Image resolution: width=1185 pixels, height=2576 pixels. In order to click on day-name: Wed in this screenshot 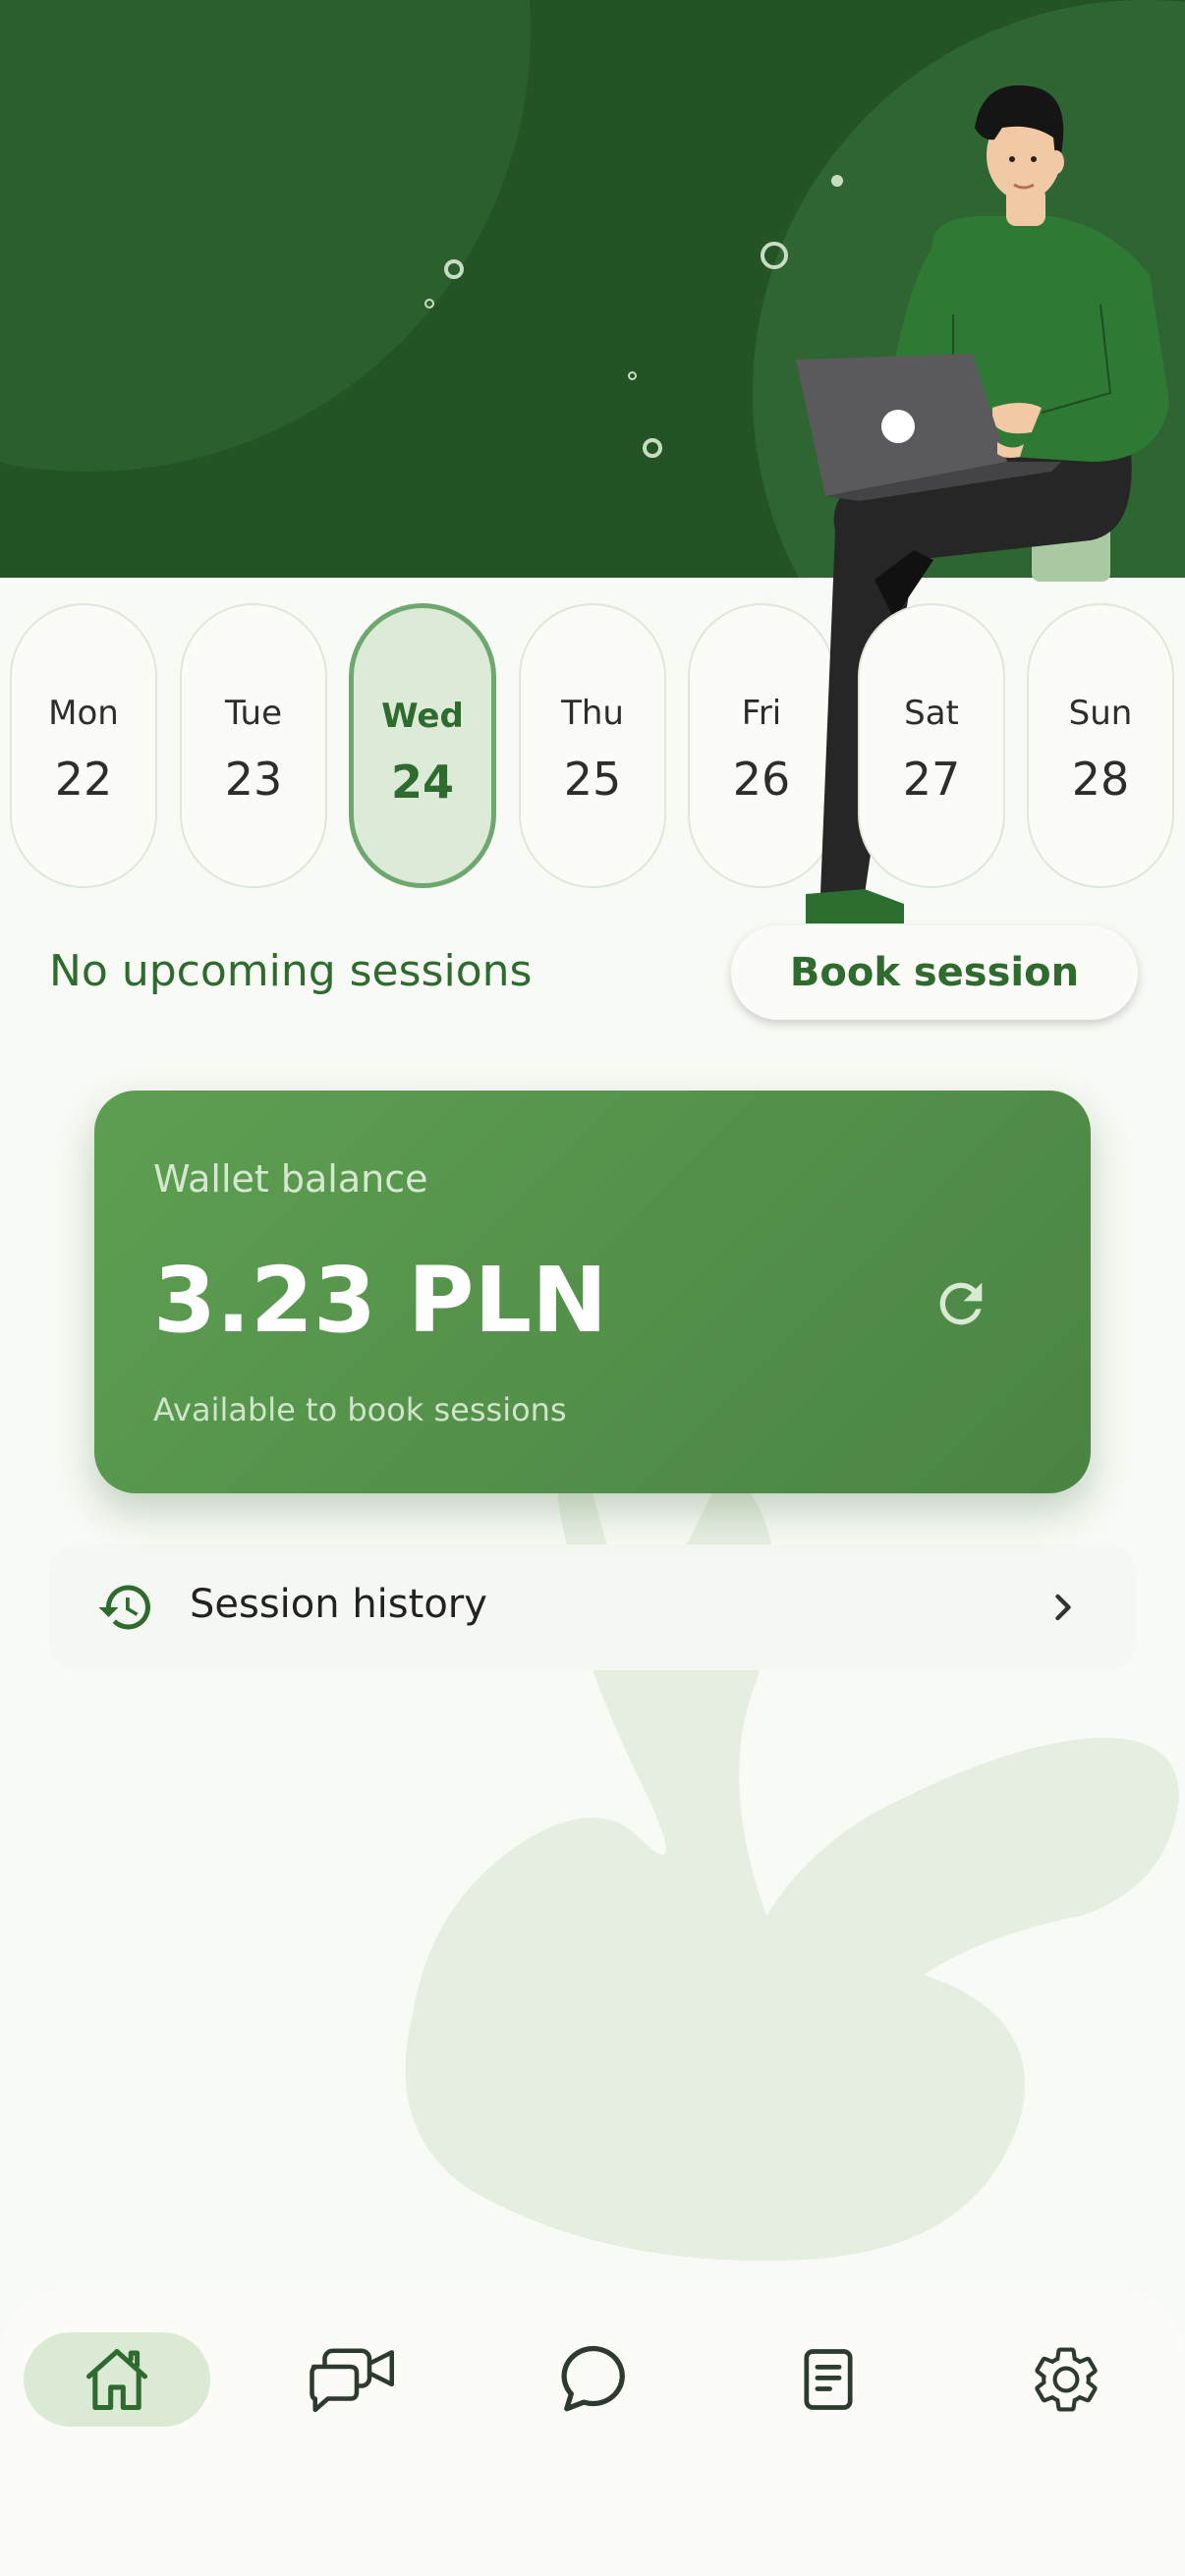, I will do `click(423, 716)`.